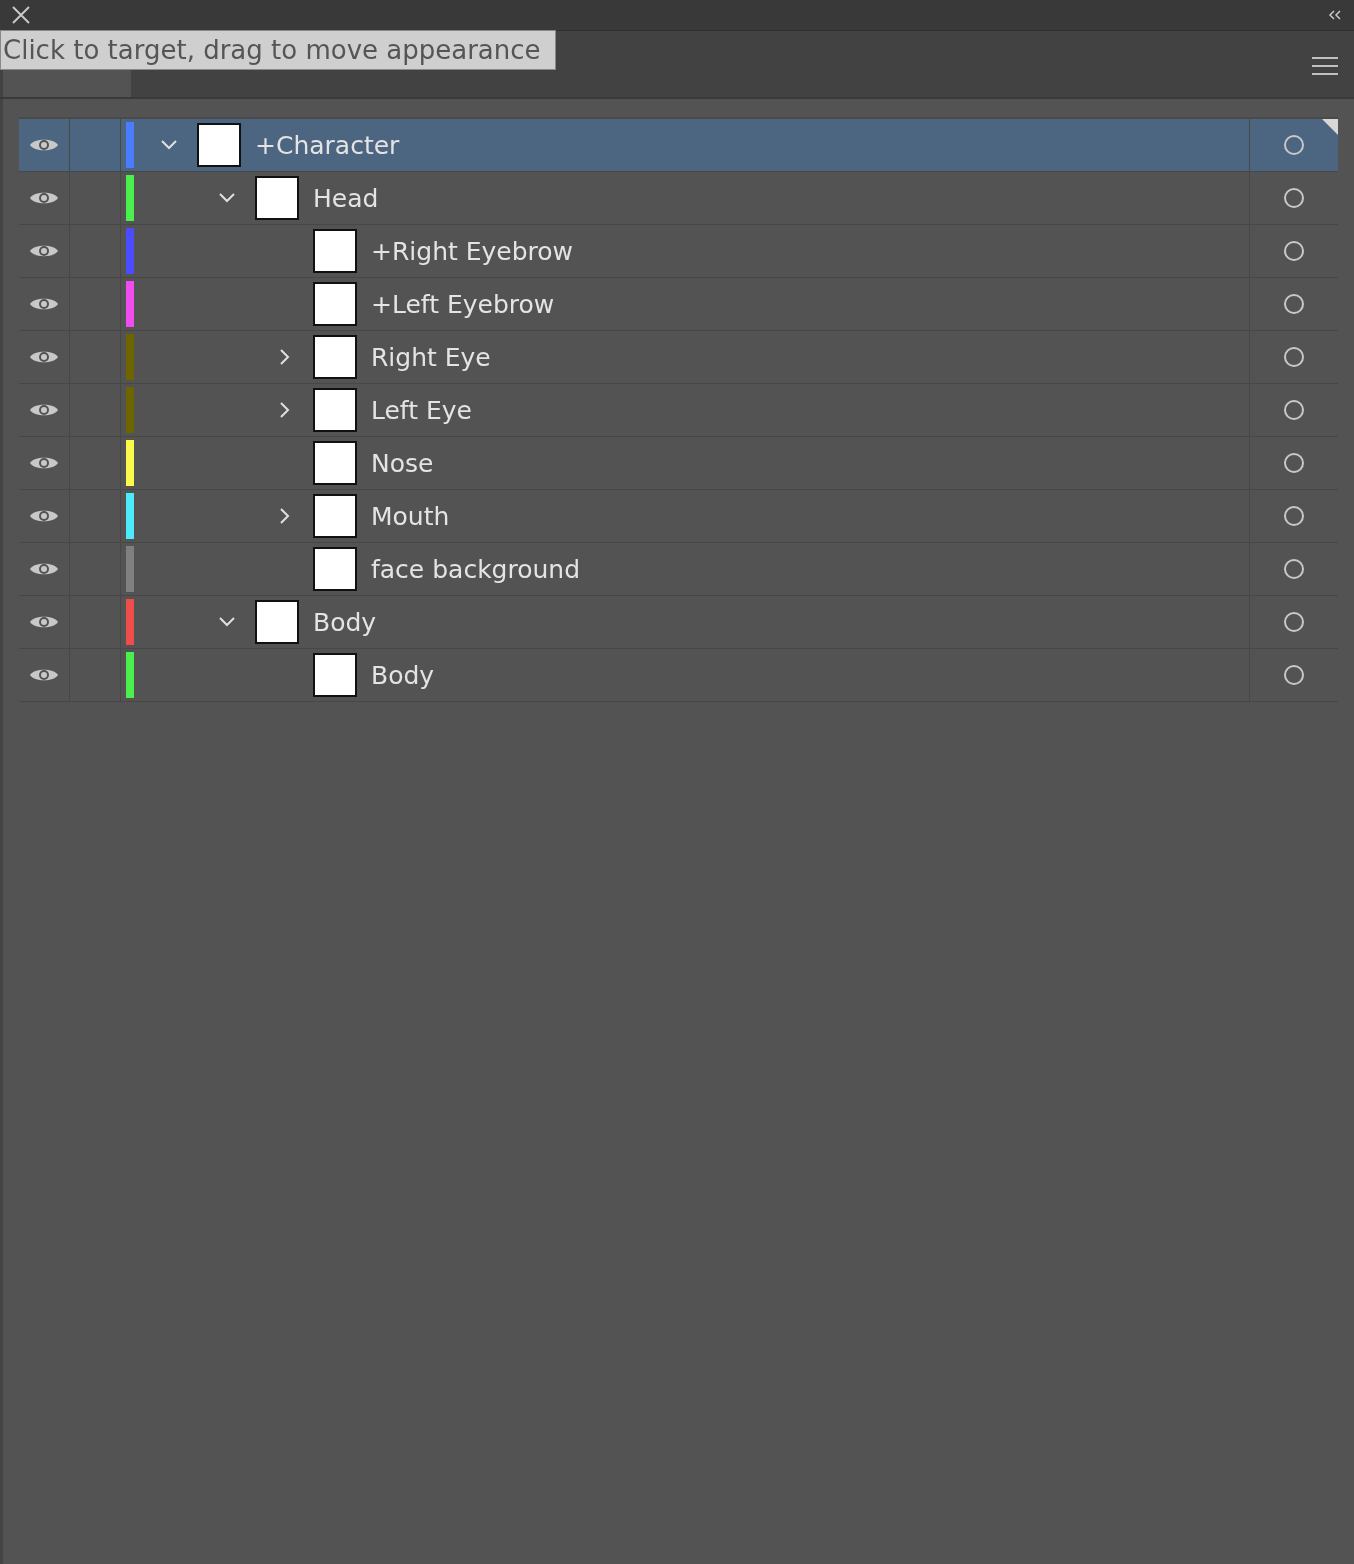  Describe the element at coordinates (421, 410) in the screenshot. I see `layer-name: Left Eye` at that location.